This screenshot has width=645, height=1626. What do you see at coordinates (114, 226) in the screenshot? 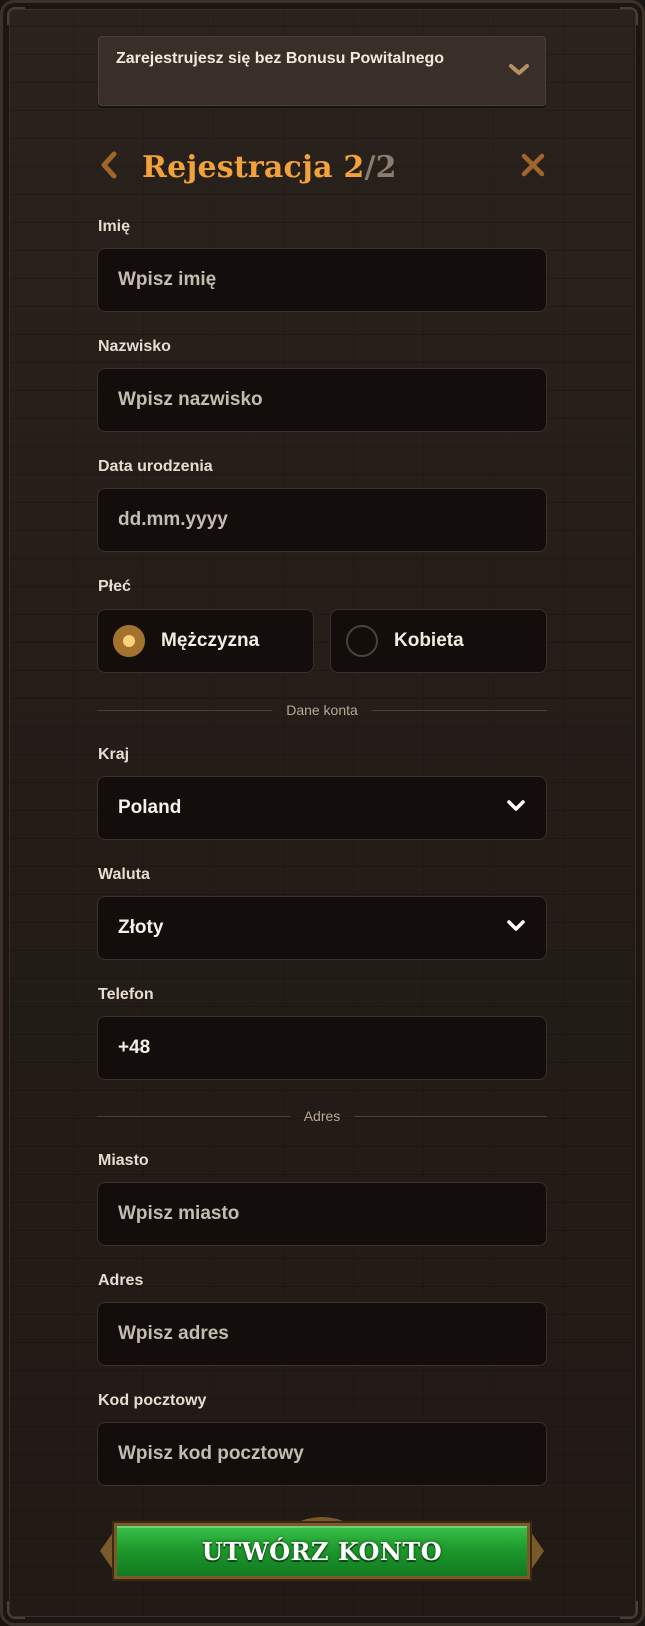
I see `first-name-label: Imię` at bounding box center [114, 226].